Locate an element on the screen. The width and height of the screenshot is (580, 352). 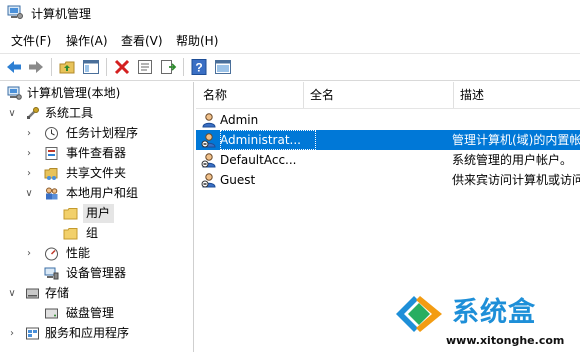
list-item-administrator: Administrat... 管理计算机(域)的内置帐 is located at coordinates (388, 140).